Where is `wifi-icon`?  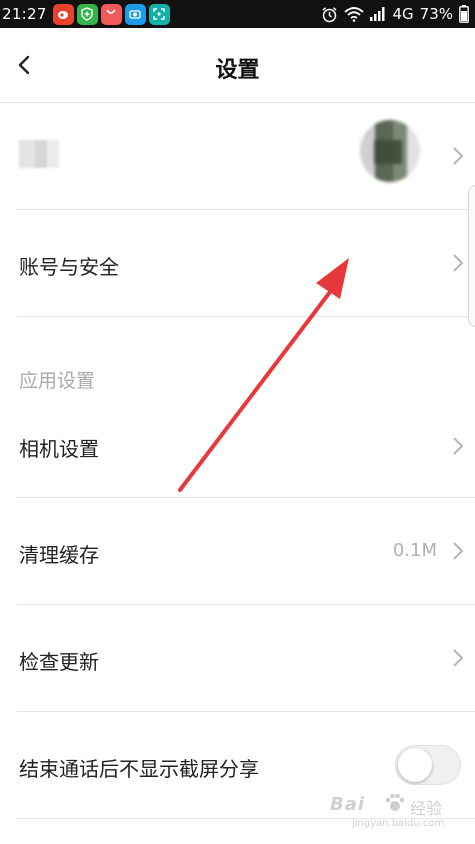 wifi-icon is located at coordinates (354, 14).